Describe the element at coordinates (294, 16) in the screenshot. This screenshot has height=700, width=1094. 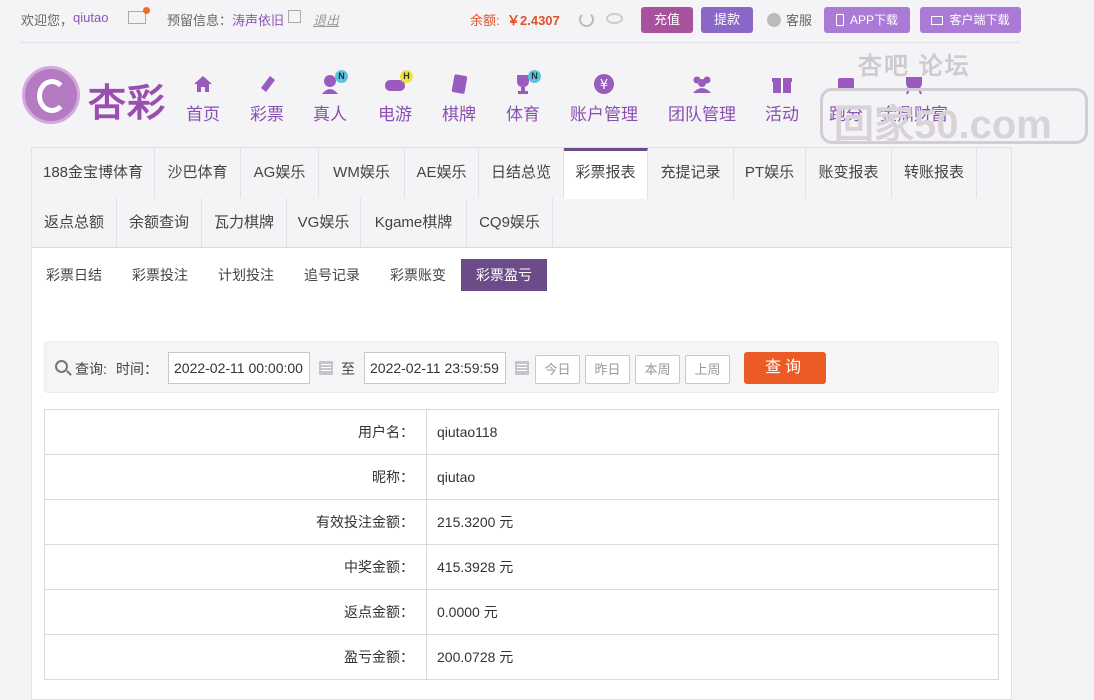
I see `edit-icon` at that location.